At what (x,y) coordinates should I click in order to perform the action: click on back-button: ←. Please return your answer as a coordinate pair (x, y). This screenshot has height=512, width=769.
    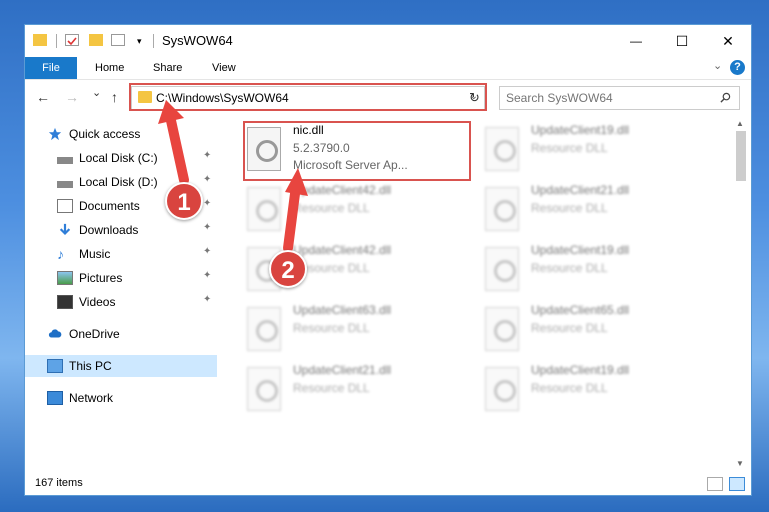
    Looking at the image, I should click on (43, 97).